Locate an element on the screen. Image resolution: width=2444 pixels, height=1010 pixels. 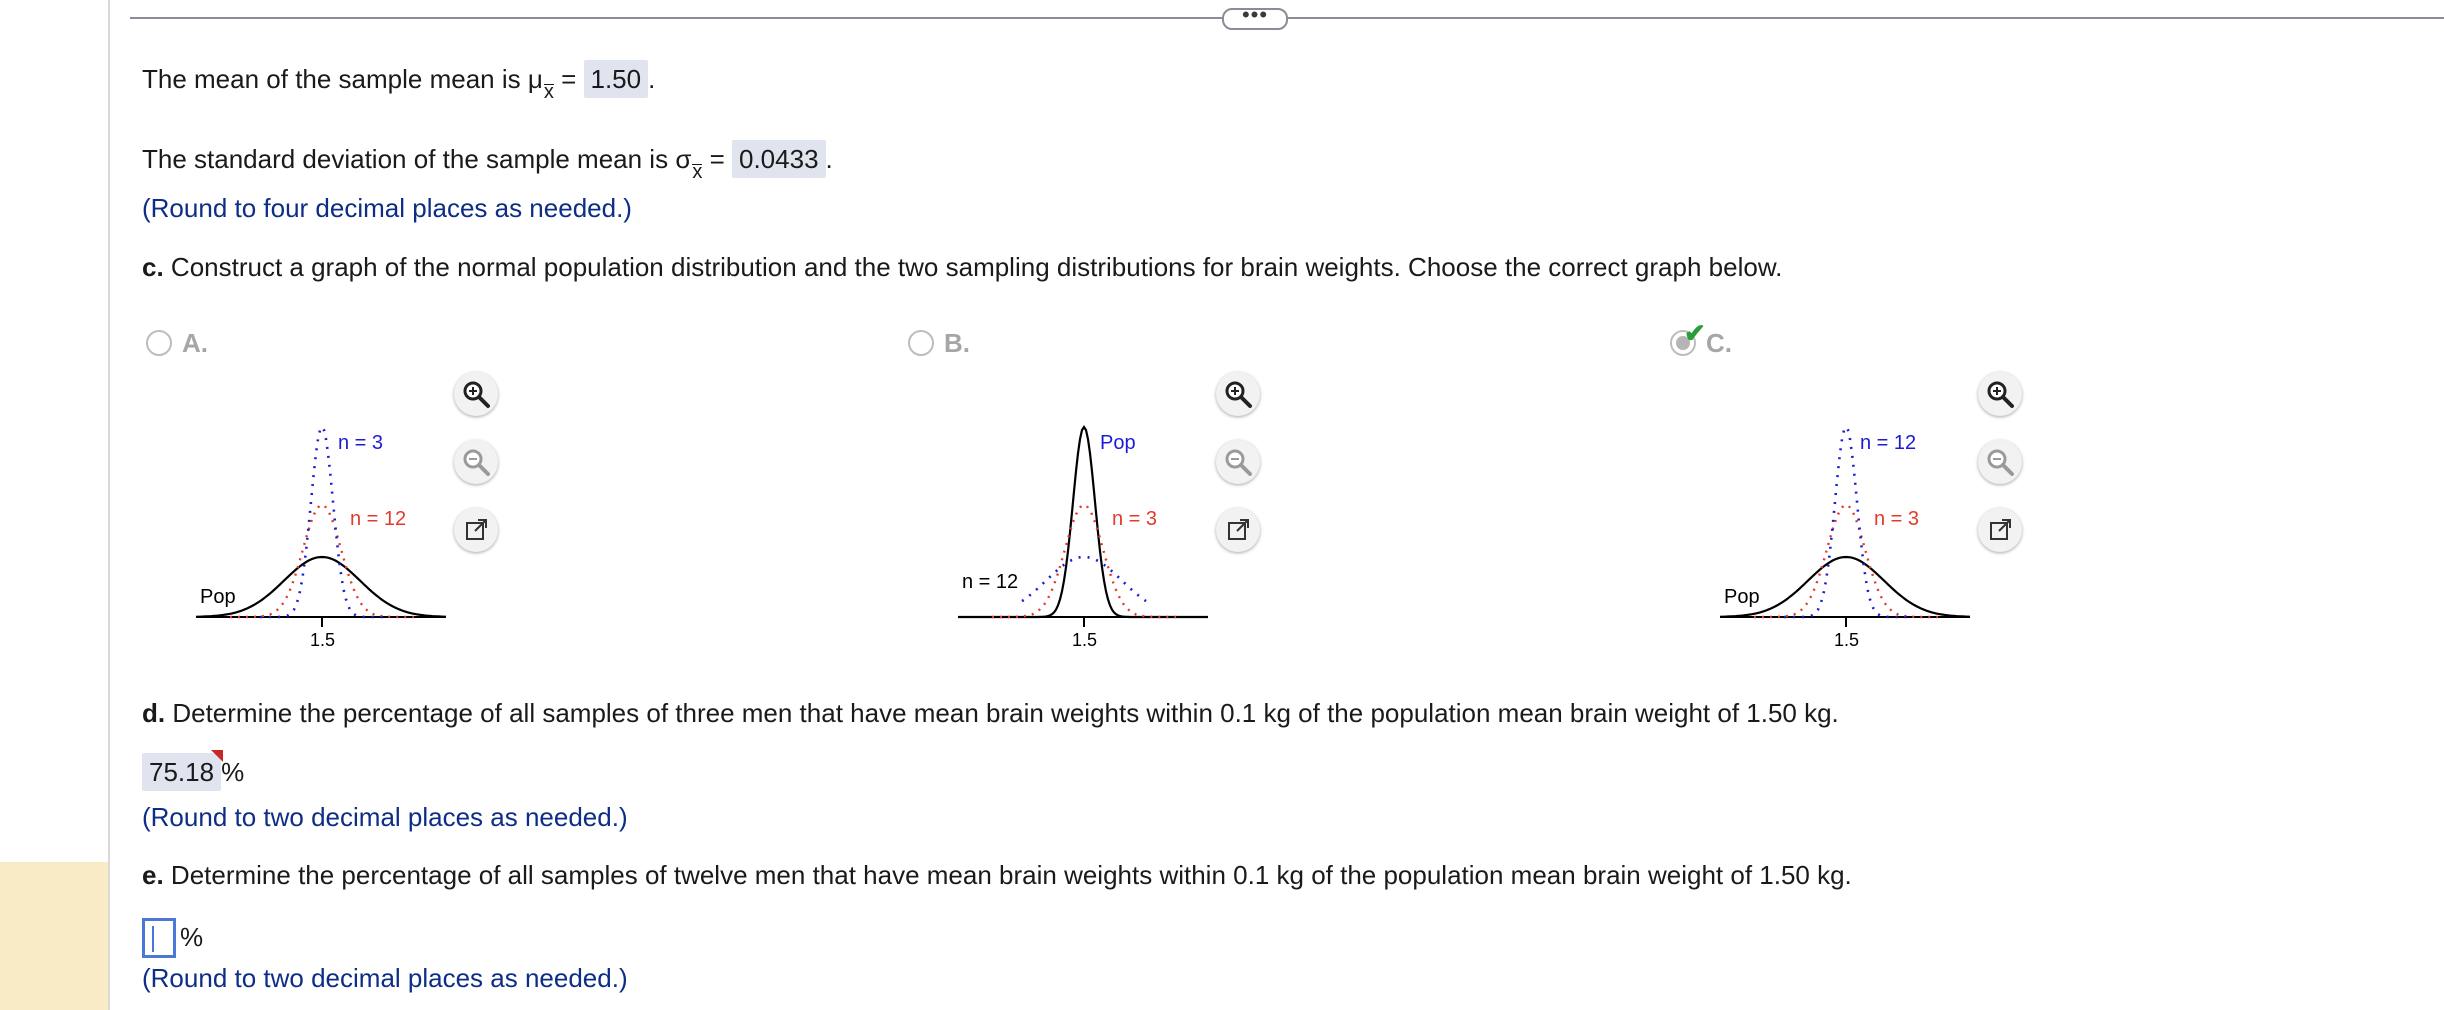
graph-c-mid-label: n = 3 is located at coordinates (1896, 519).